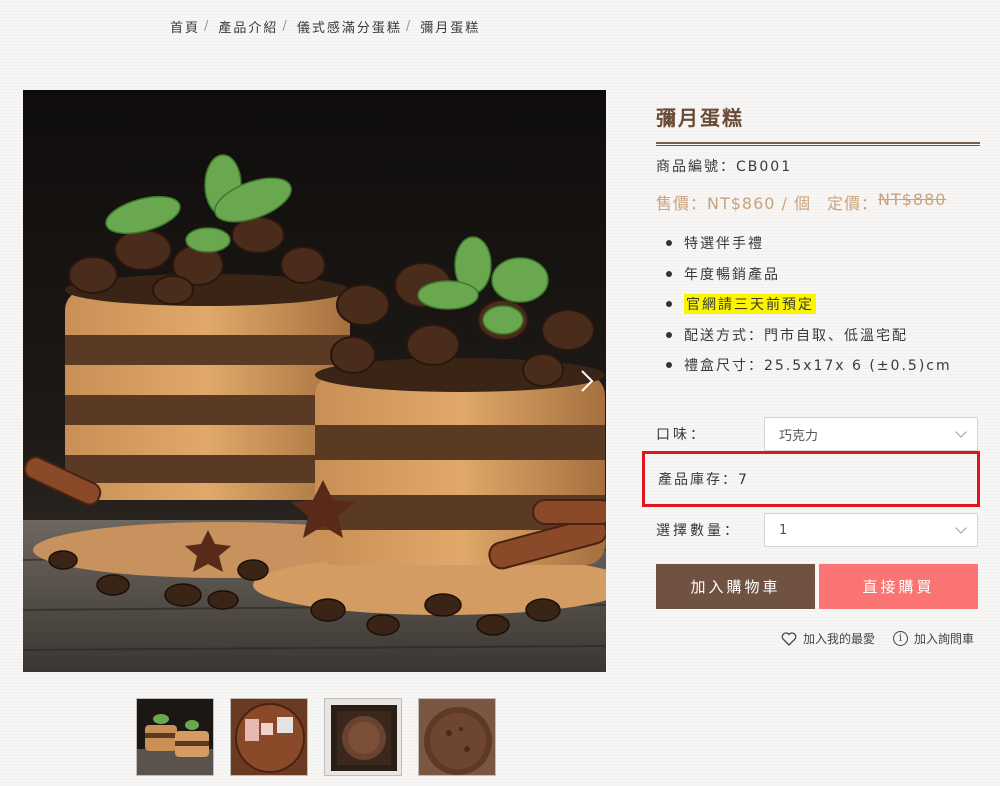 This screenshot has height=786, width=1000. What do you see at coordinates (943, 639) in the screenshot?
I see `add-inquiry-label: 加入詢問車` at bounding box center [943, 639].